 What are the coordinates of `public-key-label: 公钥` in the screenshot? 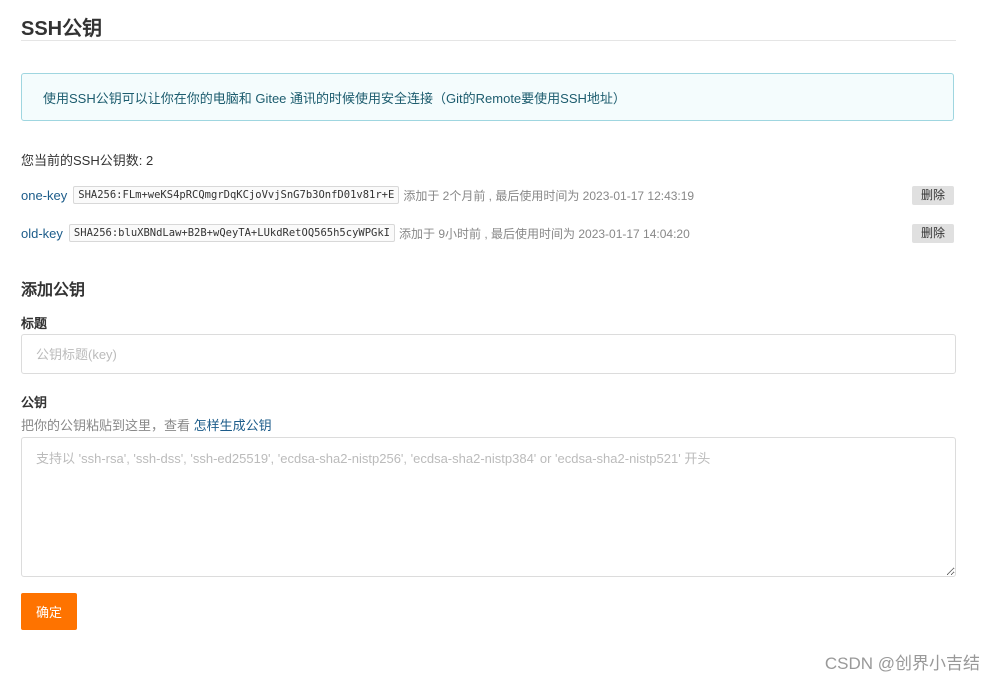 It's located at (34, 402).